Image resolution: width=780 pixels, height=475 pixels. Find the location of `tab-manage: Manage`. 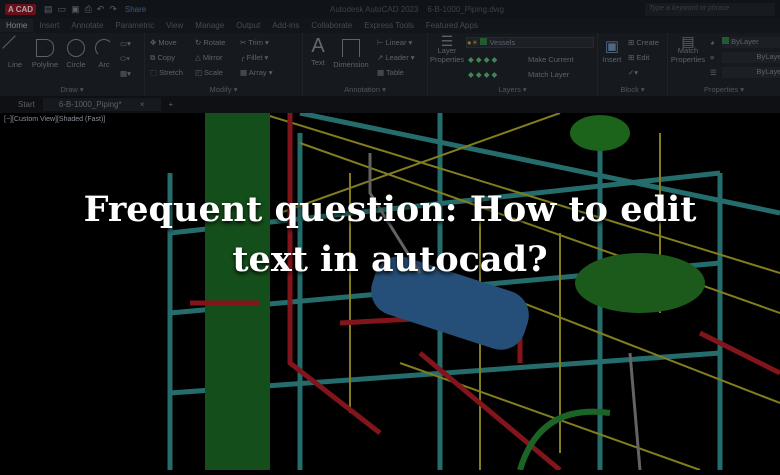

tab-manage: Manage is located at coordinates (209, 25).